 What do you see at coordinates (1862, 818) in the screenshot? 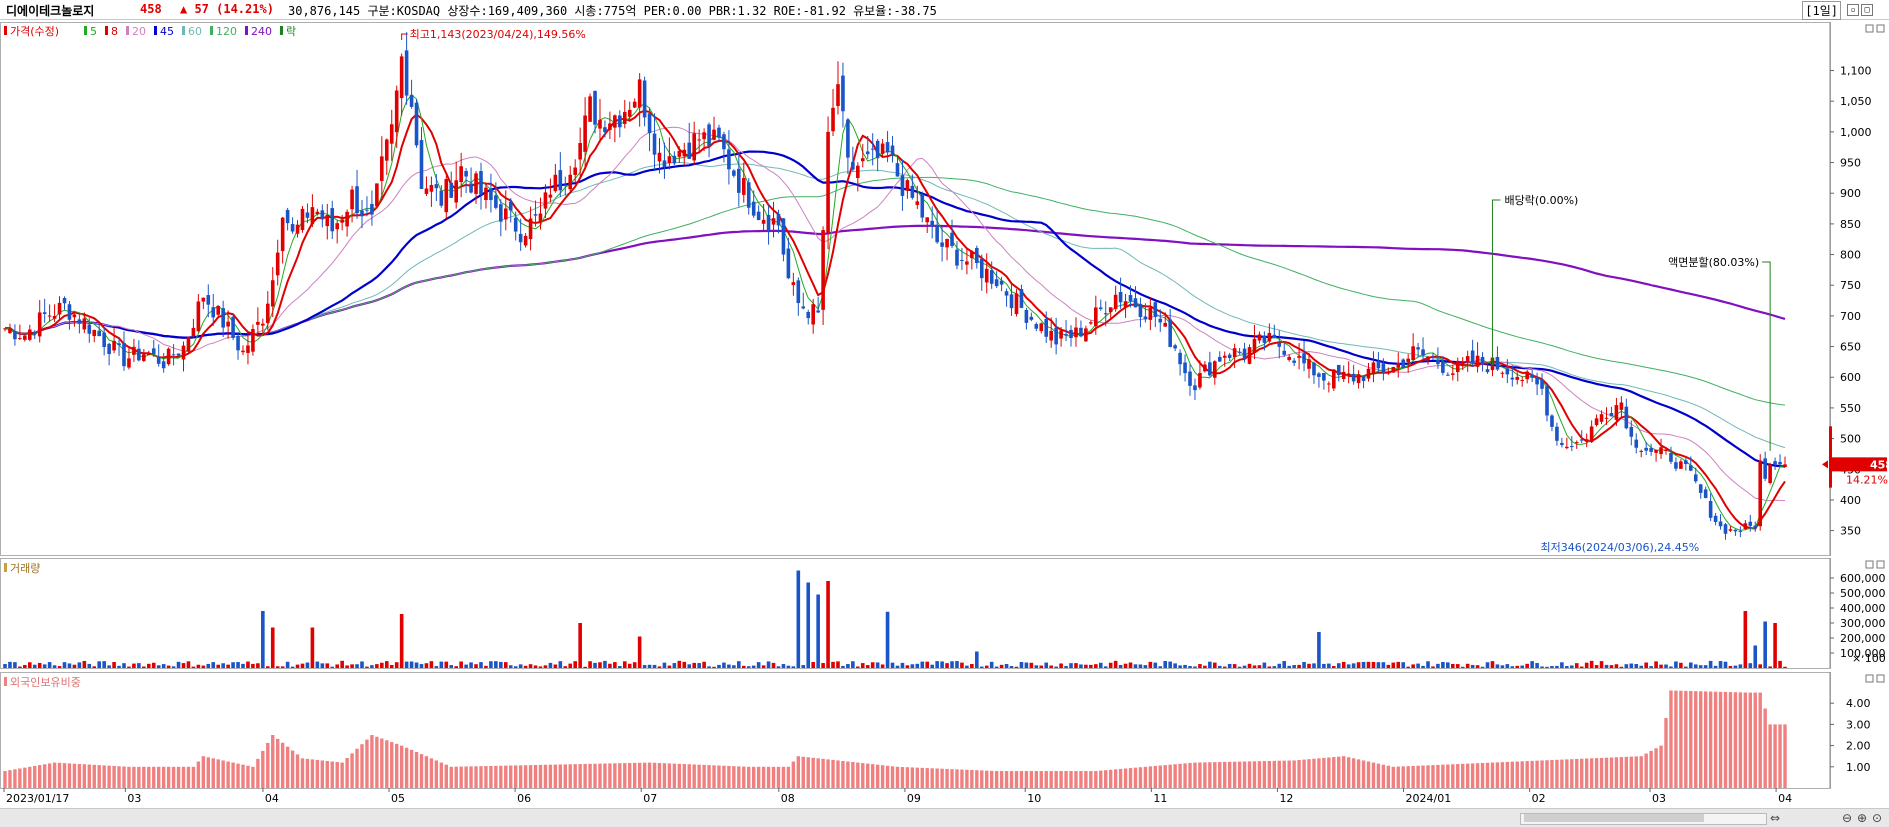
I see `zoom-in-icon: ⊕` at bounding box center [1862, 818].